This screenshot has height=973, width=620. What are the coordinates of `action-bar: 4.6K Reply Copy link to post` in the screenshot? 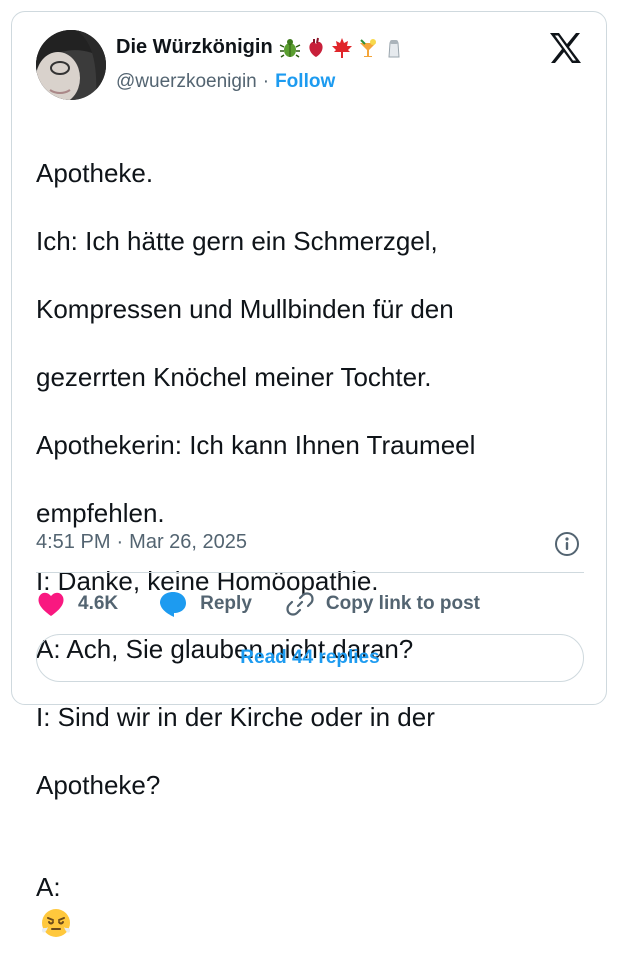 It's located at (258, 604).